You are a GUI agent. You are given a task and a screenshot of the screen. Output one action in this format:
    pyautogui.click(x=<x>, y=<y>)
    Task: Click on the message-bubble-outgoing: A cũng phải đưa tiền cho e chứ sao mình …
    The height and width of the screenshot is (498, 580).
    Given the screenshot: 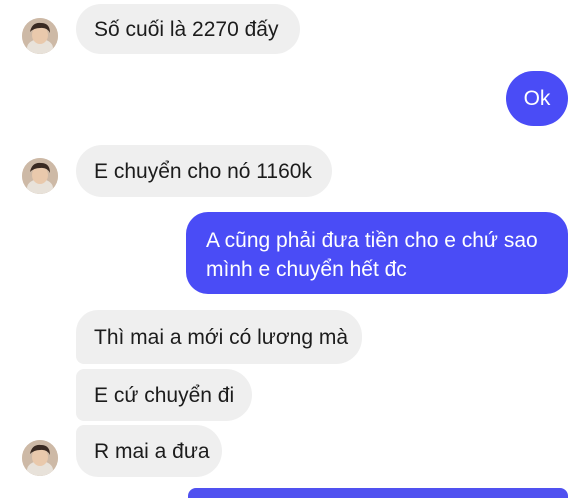 What is the action you would take?
    pyautogui.click(x=377, y=253)
    